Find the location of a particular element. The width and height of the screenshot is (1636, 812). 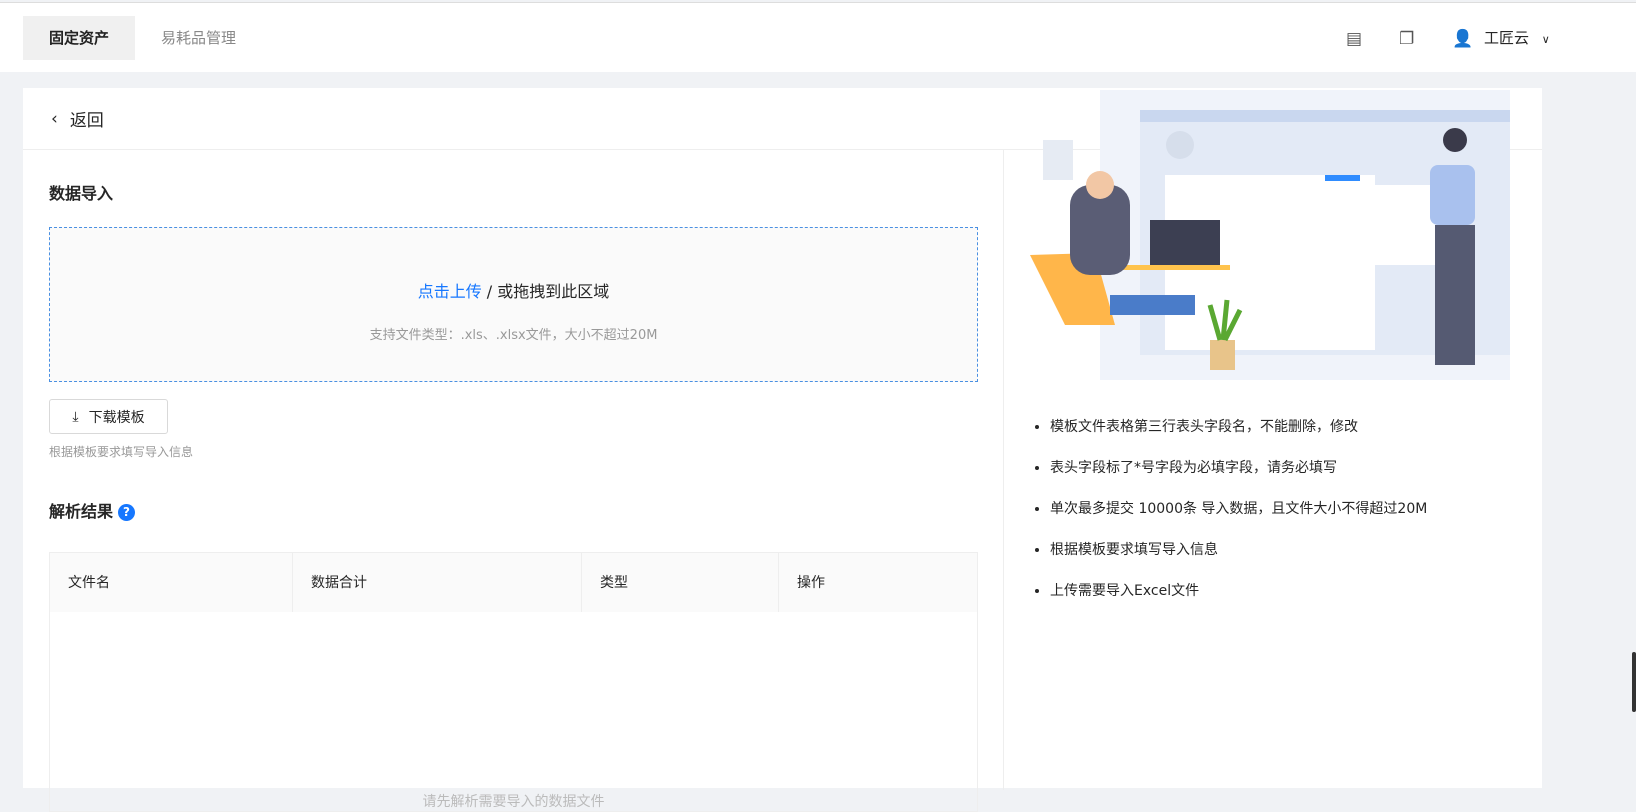

tip-item: 单次最多提交 10000条 导入数据，且文件大小不得超过20M is located at coordinates (1238, 509).